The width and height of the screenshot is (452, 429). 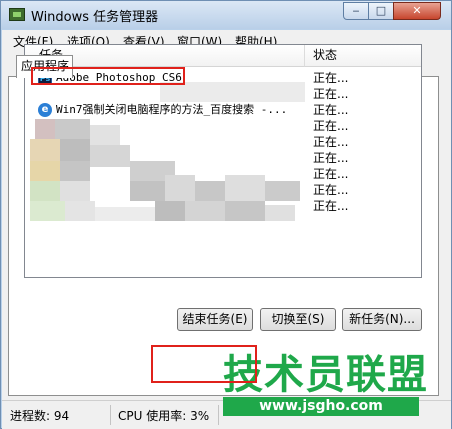 I want to click on column-header-status: 状态, so click(x=363, y=56).